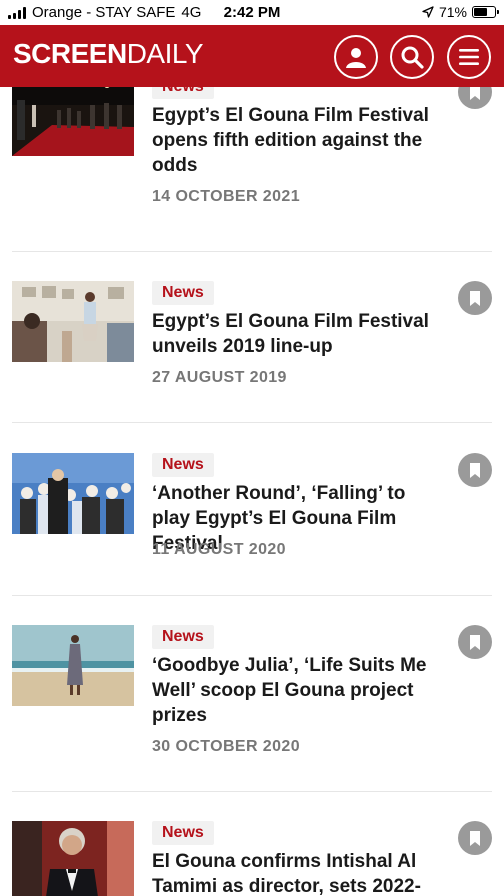 This screenshot has width=504, height=896. What do you see at coordinates (252, 56) in the screenshot?
I see `app-header: SCREENDAILY` at bounding box center [252, 56].